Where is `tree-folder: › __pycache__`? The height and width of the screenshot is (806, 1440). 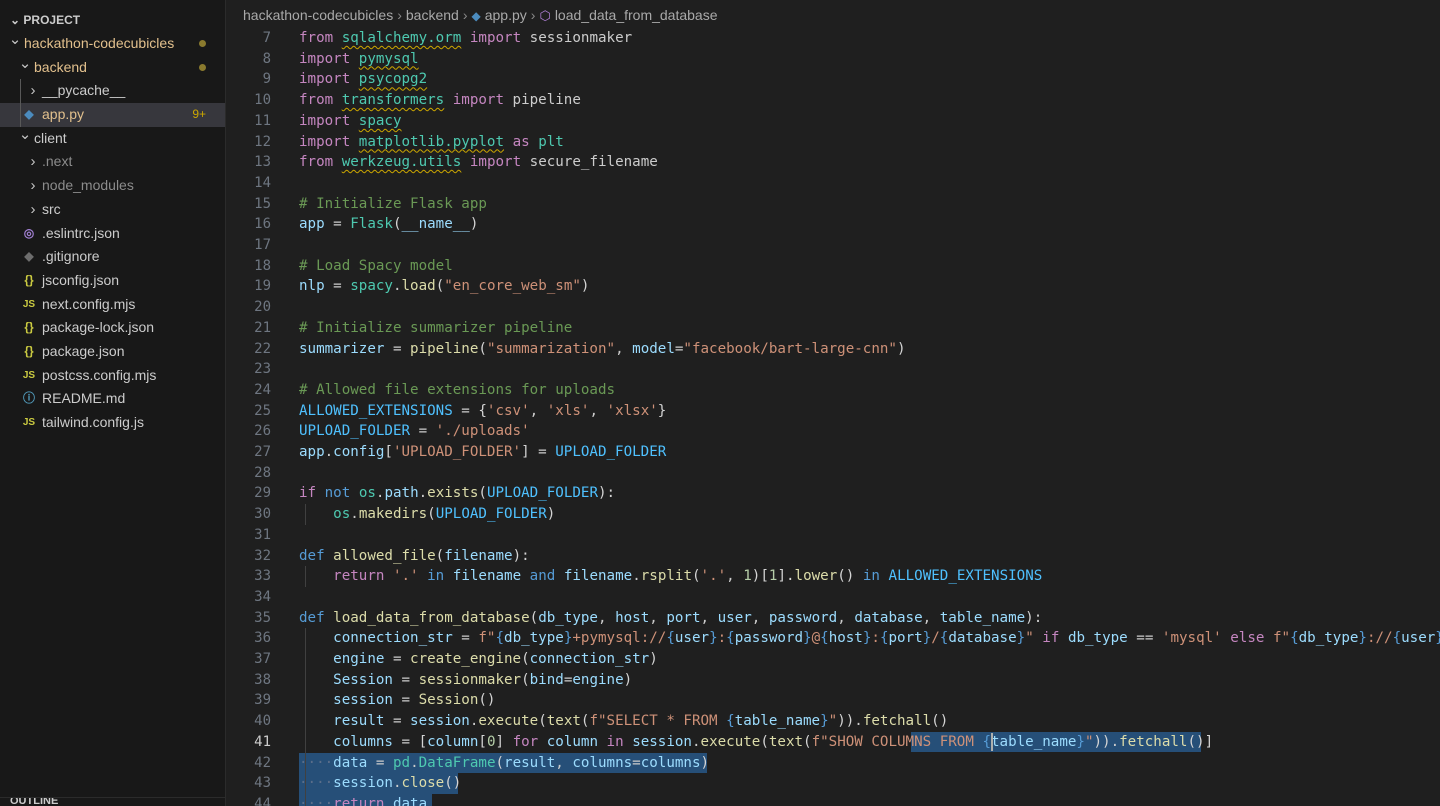 tree-folder: › __pycache__ is located at coordinates (112, 91).